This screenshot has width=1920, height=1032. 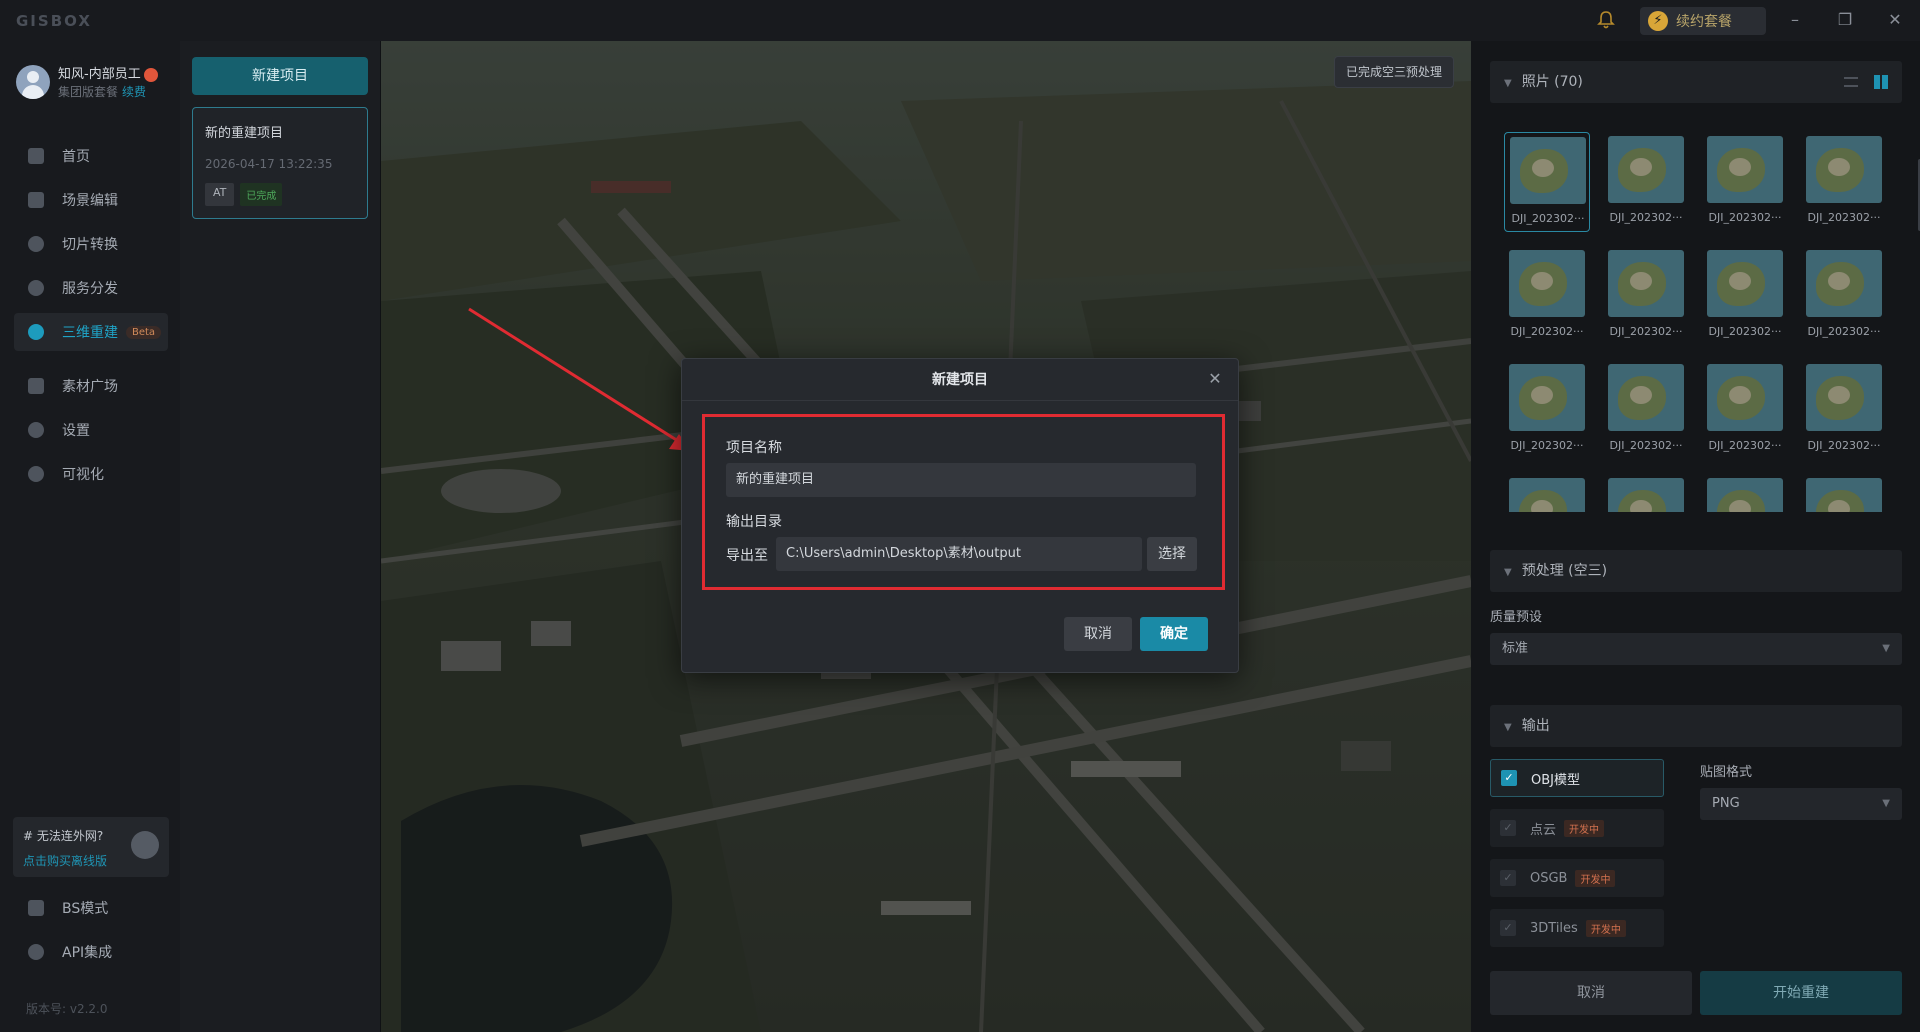 What do you see at coordinates (280, 76) in the screenshot?
I see `new-project-button: 新建项目` at bounding box center [280, 76].